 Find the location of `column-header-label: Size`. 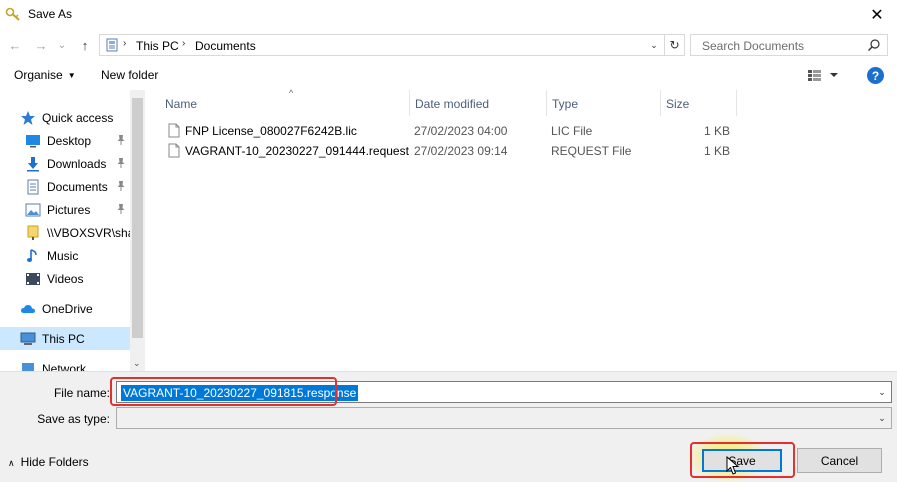

column-header-label: Size is located at coordinates (678, 104).